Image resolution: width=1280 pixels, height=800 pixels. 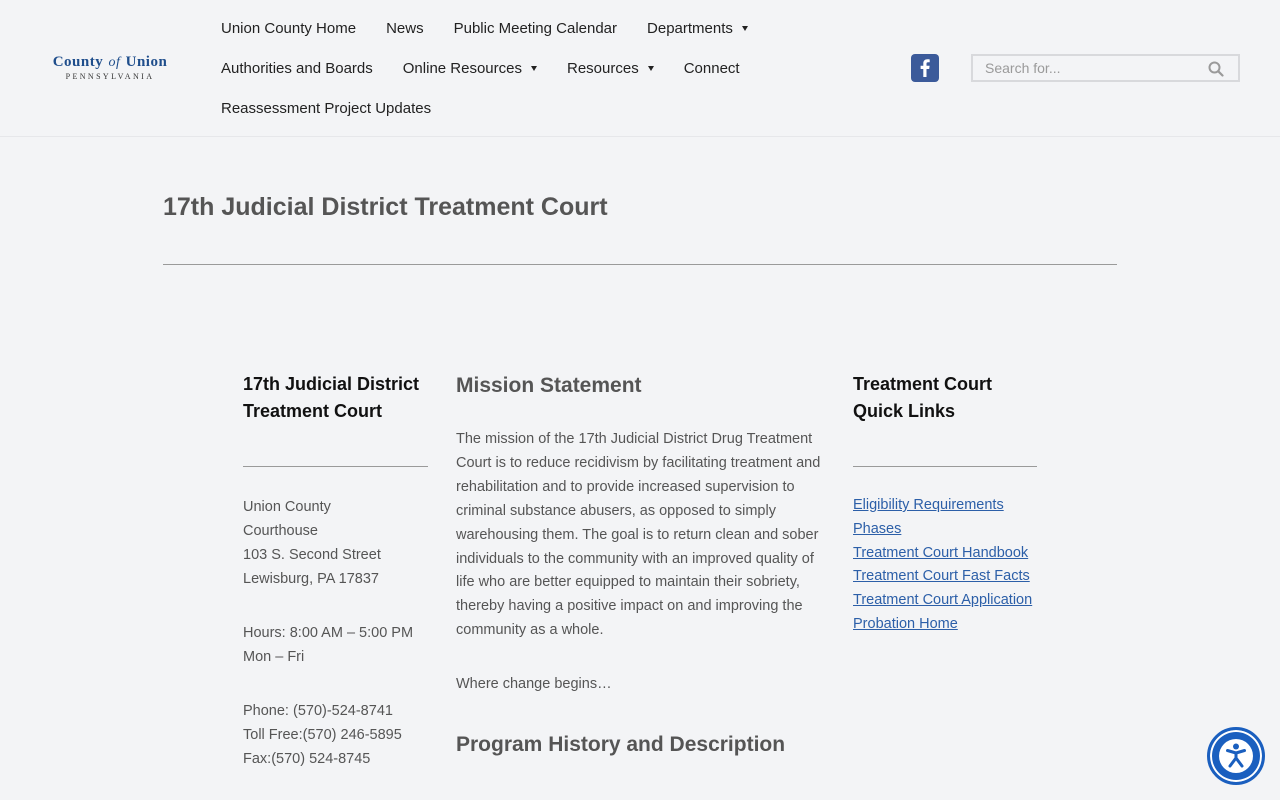 I want to click on search-box, so click(x=1105, y=68).